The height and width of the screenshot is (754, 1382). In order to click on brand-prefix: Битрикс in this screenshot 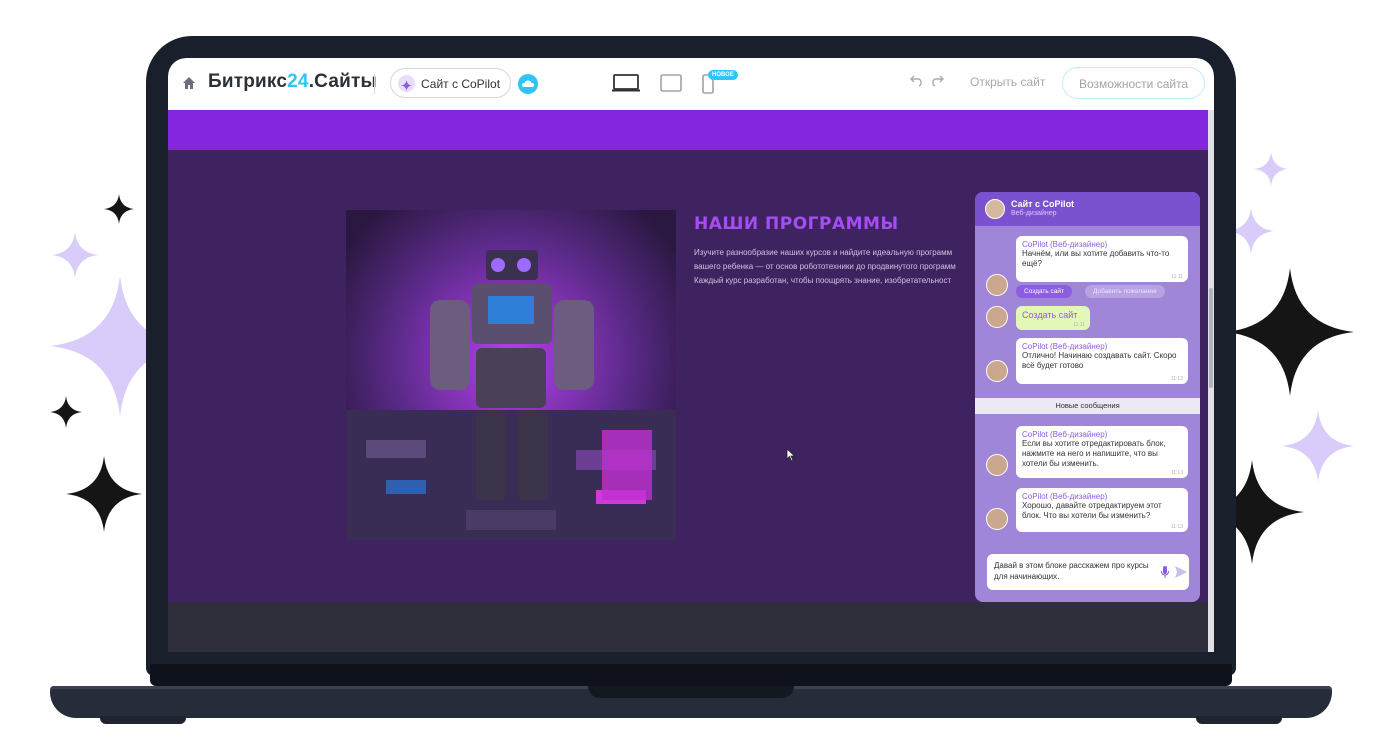, I will do `click(248, 81)`.